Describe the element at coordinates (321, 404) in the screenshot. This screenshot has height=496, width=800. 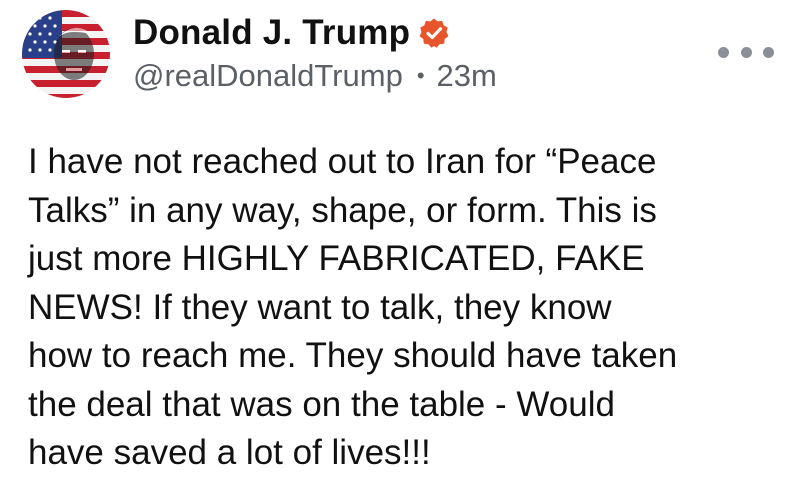
I see `post-text-line: the deal that was on the table - Would` at that location.